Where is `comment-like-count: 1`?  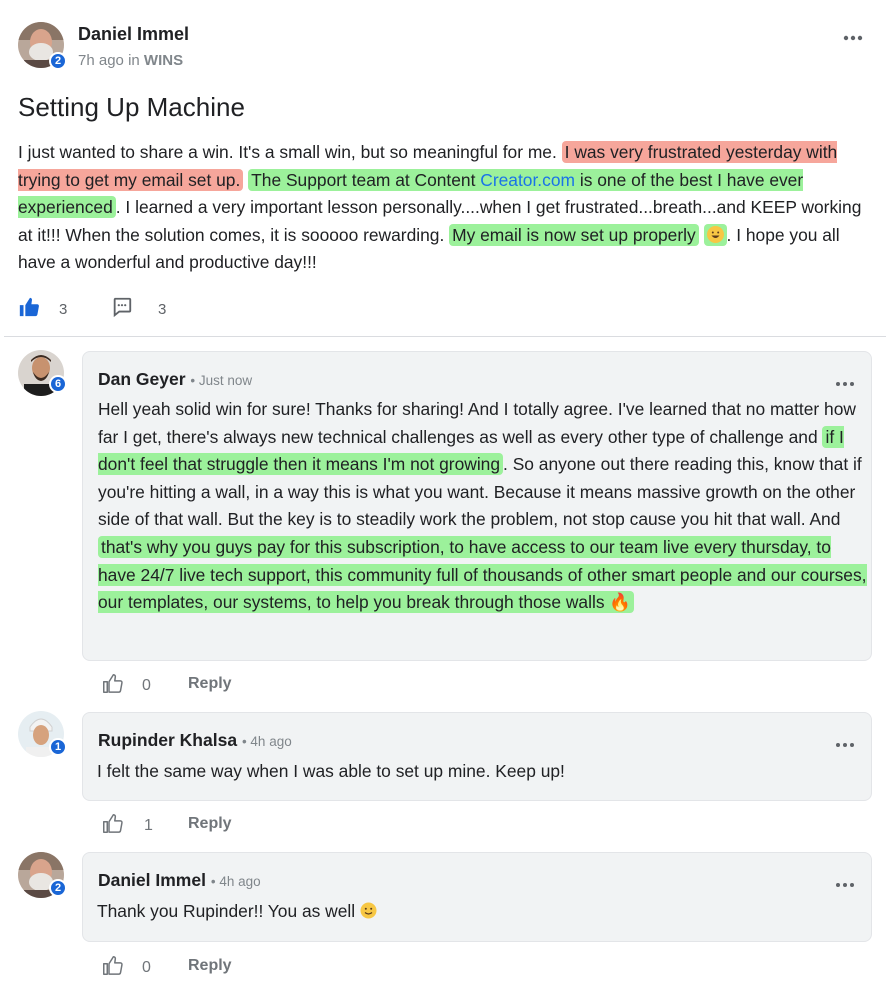
comment-like-count: 1 is located at coordinates (148, 825).